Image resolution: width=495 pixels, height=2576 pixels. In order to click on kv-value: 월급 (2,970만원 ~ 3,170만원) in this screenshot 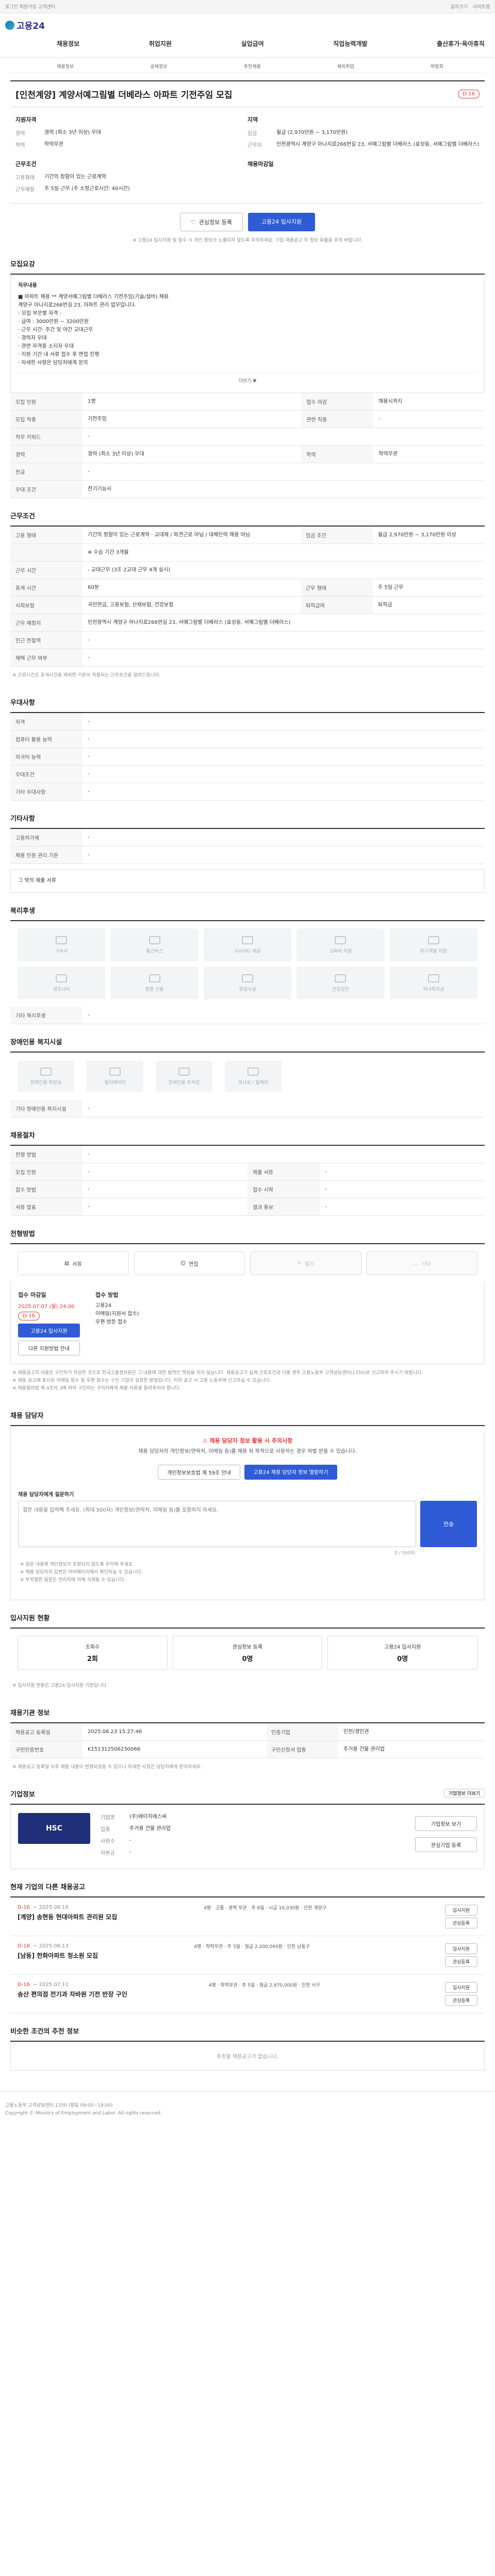, I will do `click(312, 132)`.